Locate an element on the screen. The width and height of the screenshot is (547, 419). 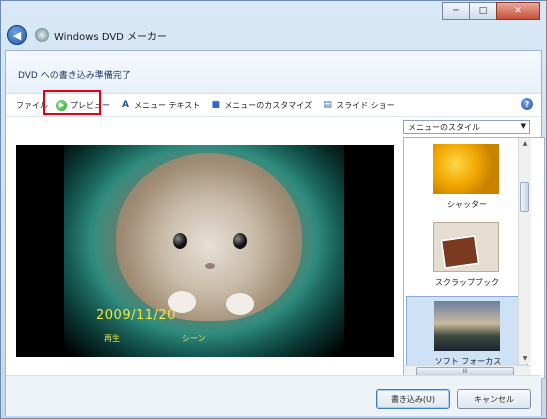
style-items-pane: シャッター スクラップブック ソフト フォーカス ▲ ▼ is located at coordinates (467, 254).